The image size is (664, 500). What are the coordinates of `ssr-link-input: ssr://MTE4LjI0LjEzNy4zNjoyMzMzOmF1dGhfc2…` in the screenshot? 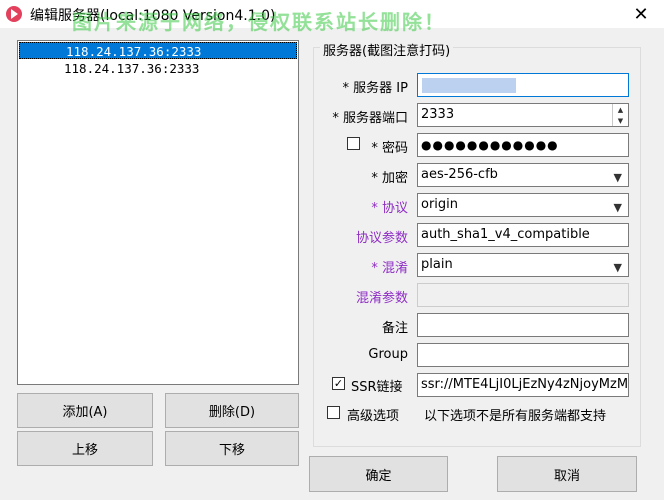 It's located at (523, 385).